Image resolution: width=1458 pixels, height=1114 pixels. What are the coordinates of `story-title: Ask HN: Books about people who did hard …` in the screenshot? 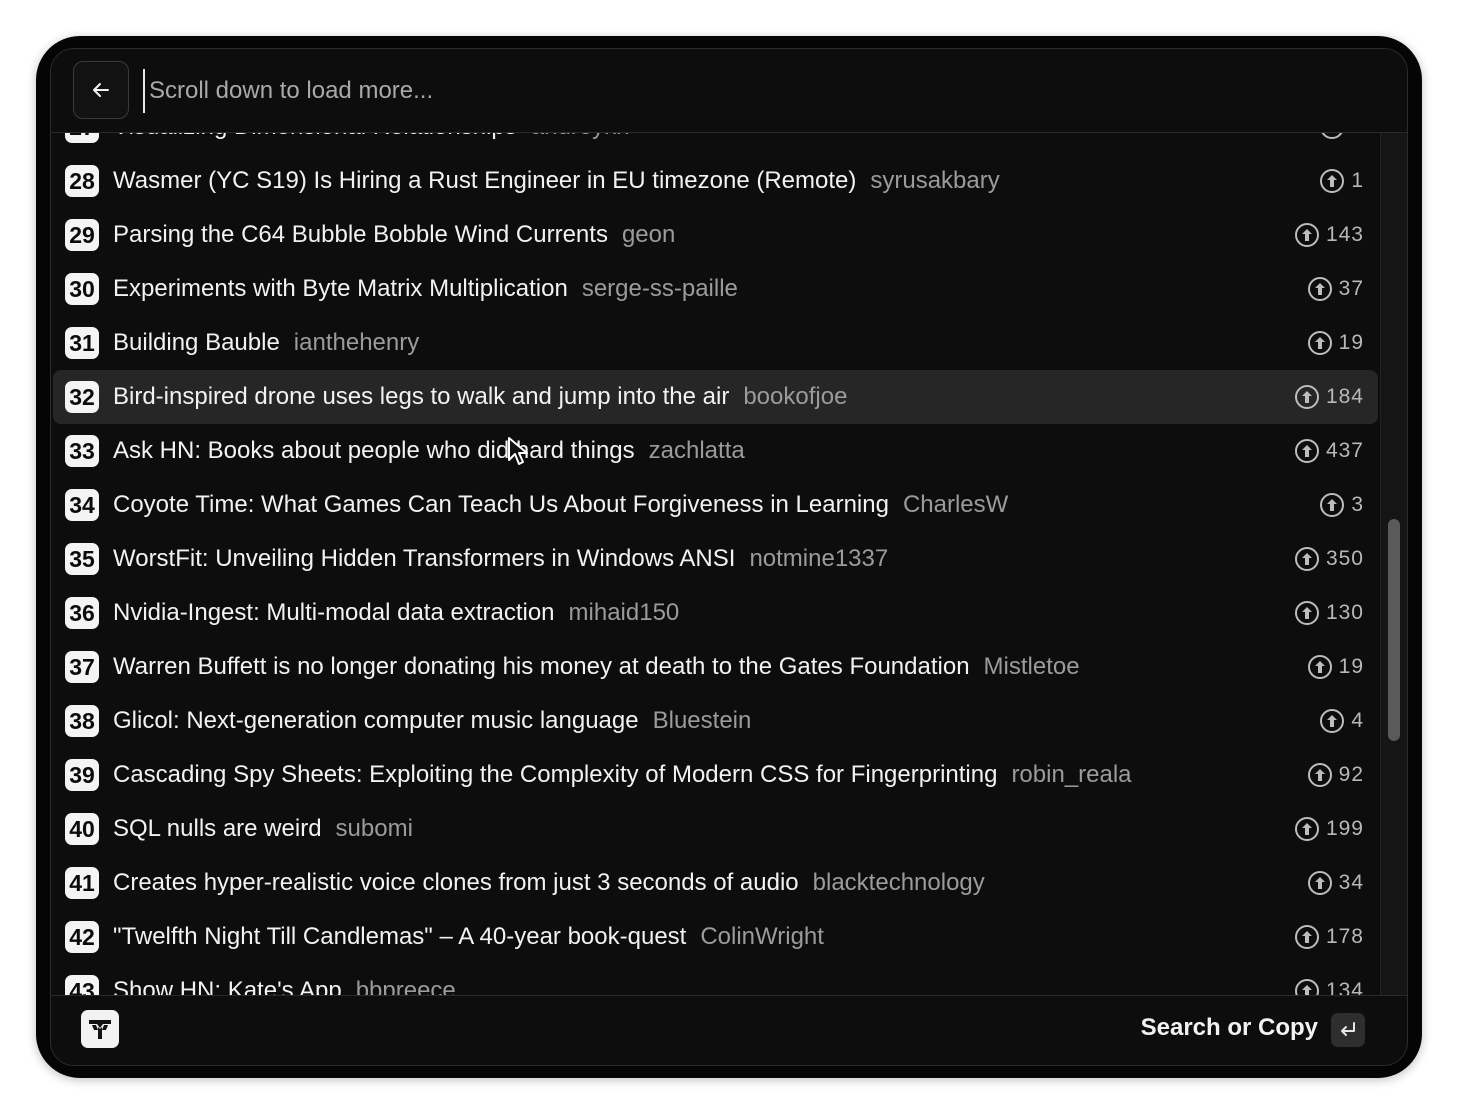 It's located at (374, 450).